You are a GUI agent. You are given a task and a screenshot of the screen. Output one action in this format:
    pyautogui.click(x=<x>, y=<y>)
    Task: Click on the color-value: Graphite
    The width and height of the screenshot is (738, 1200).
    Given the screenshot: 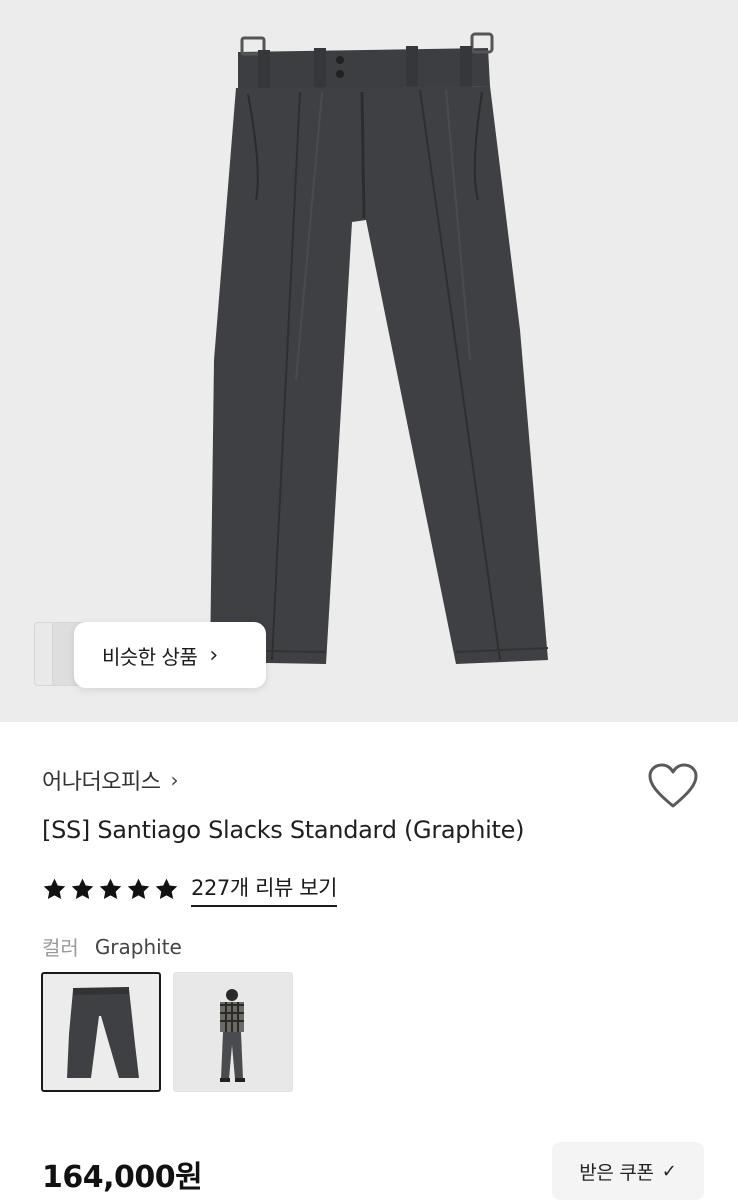 What is the action you would take?
    pyautogui.click(x=138, y=946)
    